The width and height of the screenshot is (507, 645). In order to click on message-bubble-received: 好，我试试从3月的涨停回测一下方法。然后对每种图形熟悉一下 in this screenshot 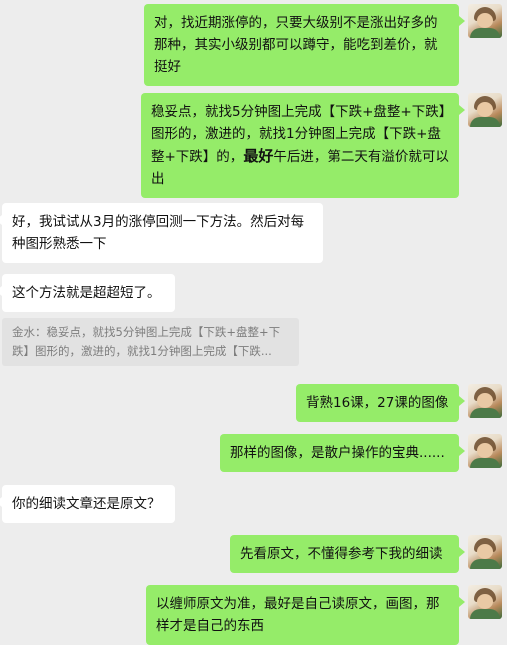, I will do `click(161, 233)`.